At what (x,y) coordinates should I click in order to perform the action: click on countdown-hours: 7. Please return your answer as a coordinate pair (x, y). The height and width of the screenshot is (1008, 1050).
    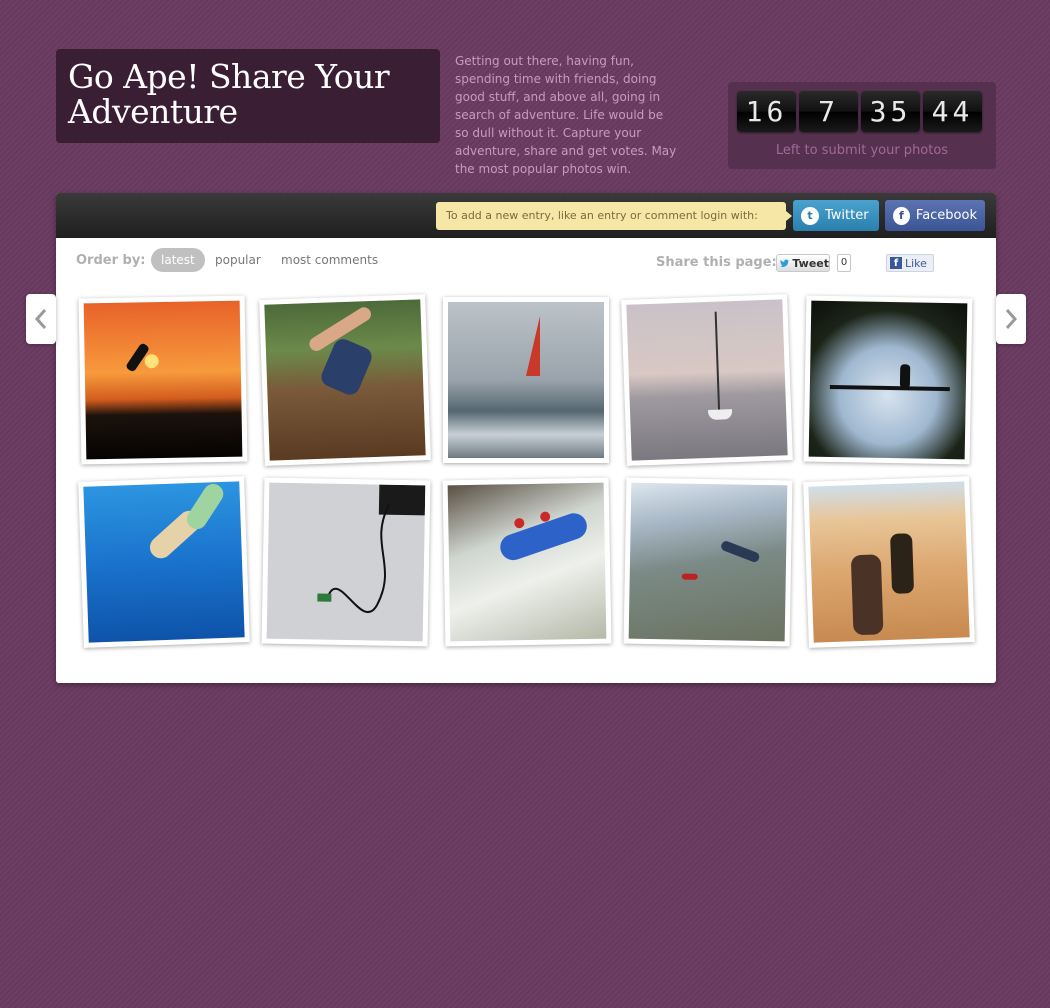
    Looking at the image, I should click on (828, 111).